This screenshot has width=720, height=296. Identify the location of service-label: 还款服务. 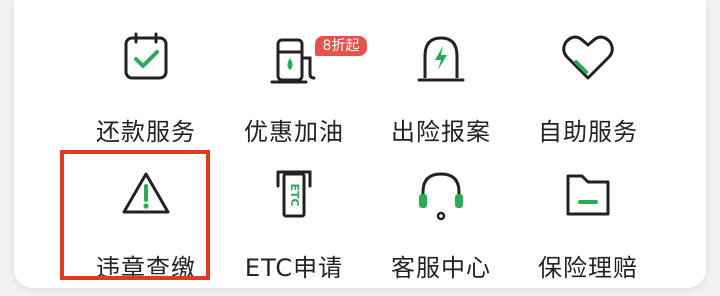
(146, 132).